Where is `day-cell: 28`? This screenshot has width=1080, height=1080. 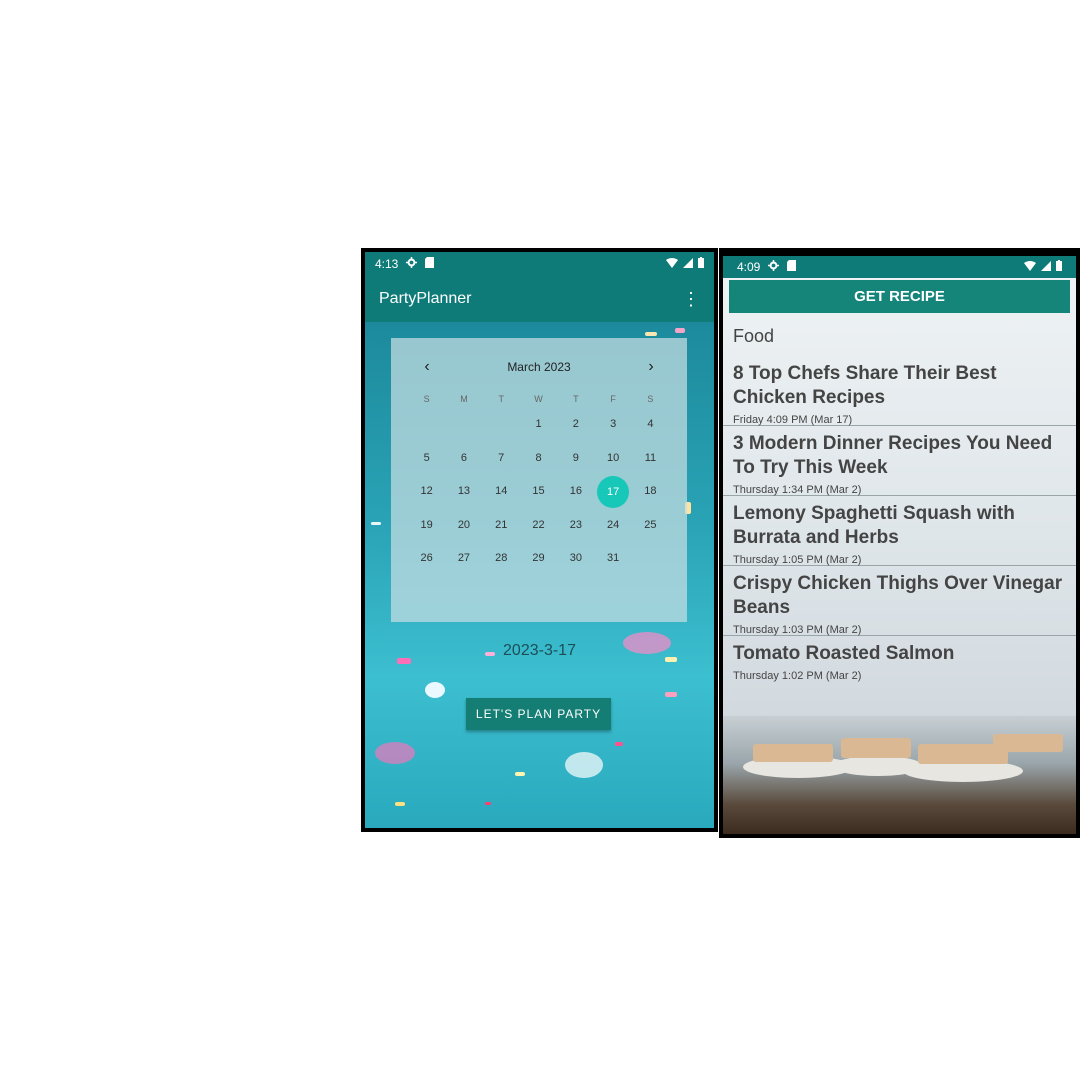
day-cell: 28 is located at coordinates (501, 559).